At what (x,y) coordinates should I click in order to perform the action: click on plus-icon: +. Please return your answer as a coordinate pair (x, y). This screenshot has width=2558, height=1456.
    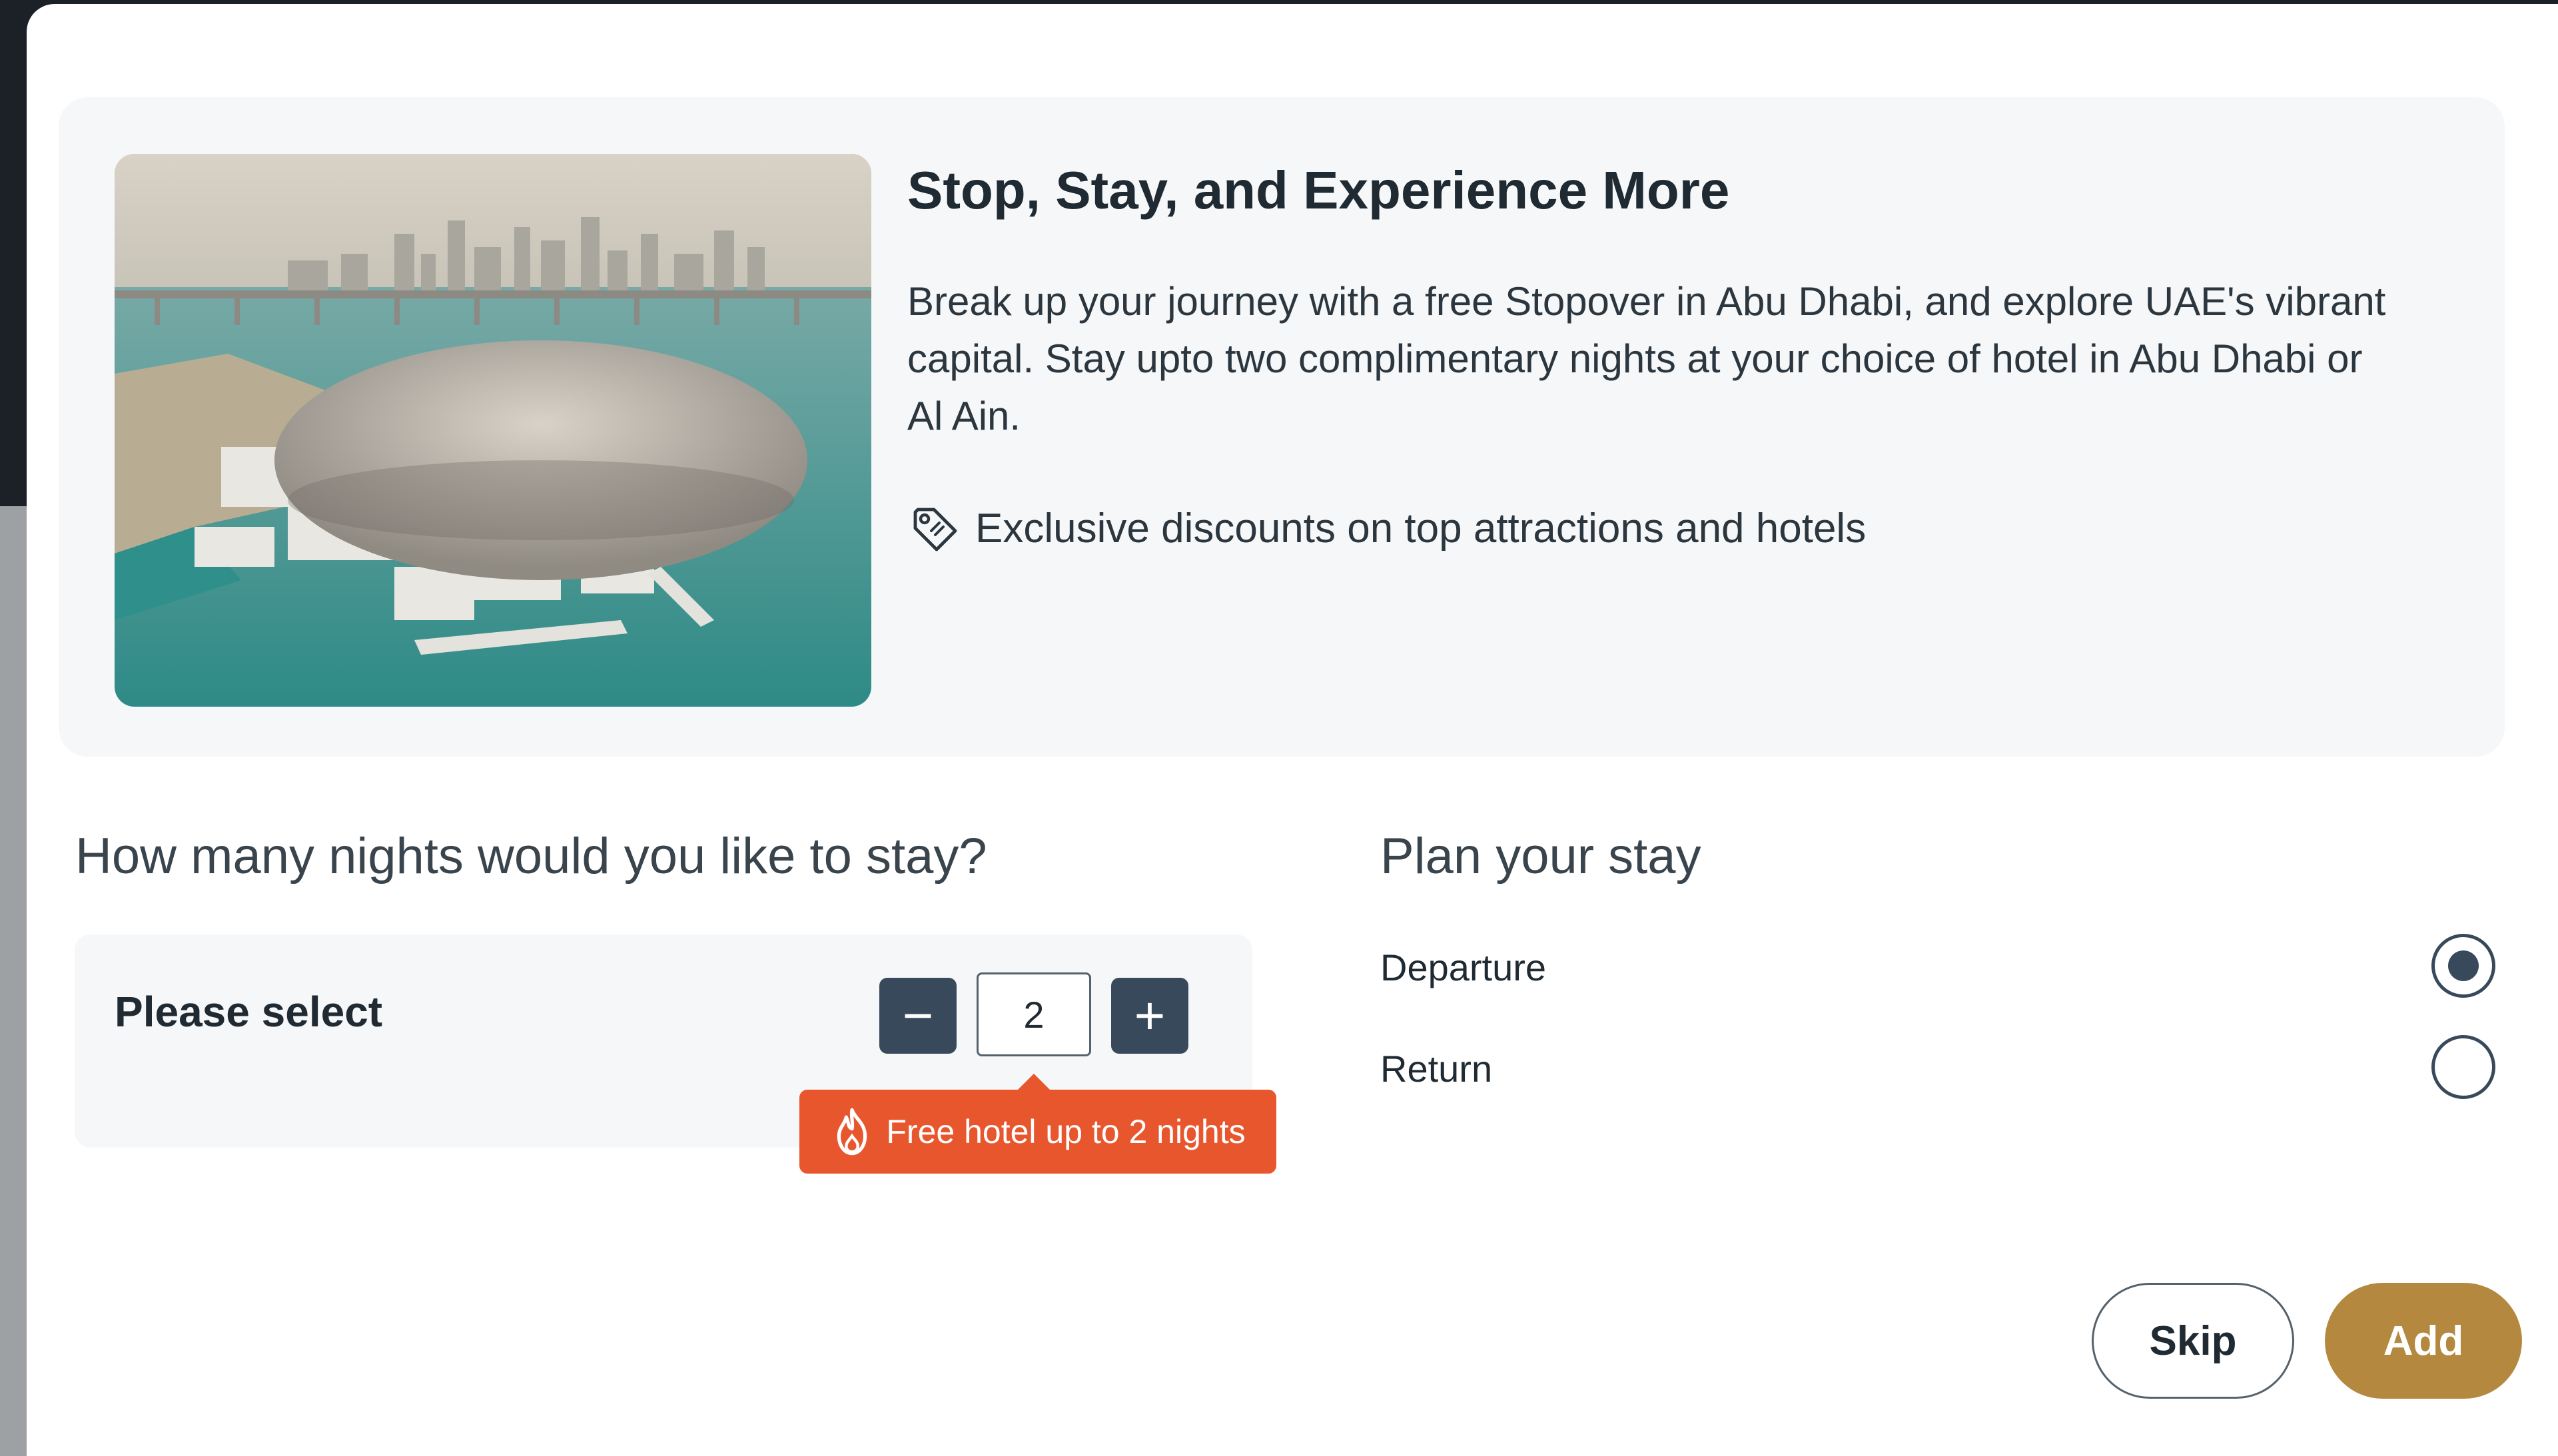
    Looking at the image, I should click on (1150, 1015).